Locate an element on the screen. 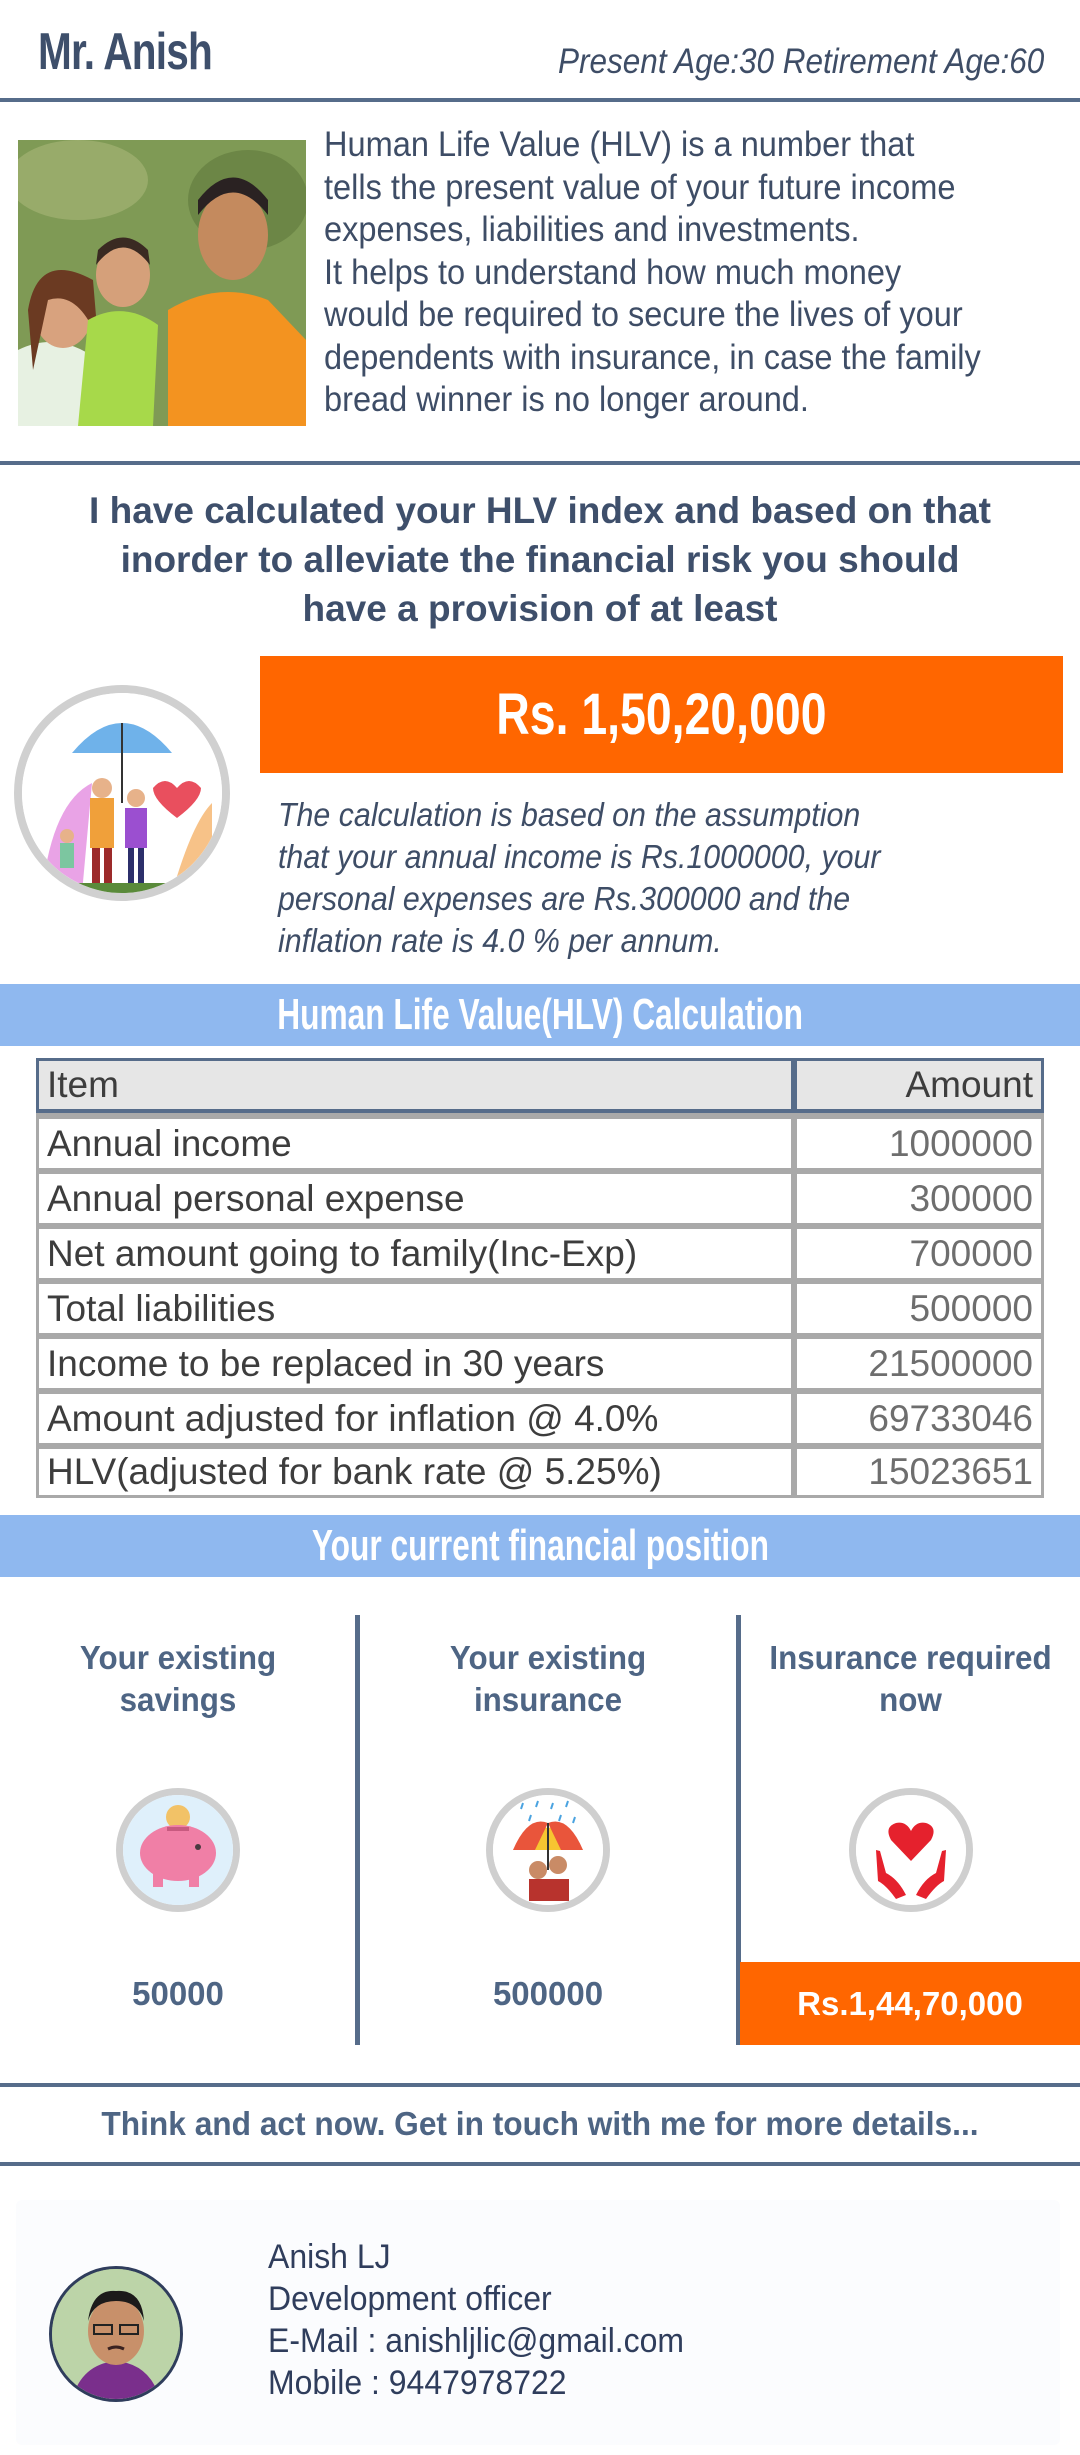  row-amount: 15023651 is located at coordinates (919, 1470).